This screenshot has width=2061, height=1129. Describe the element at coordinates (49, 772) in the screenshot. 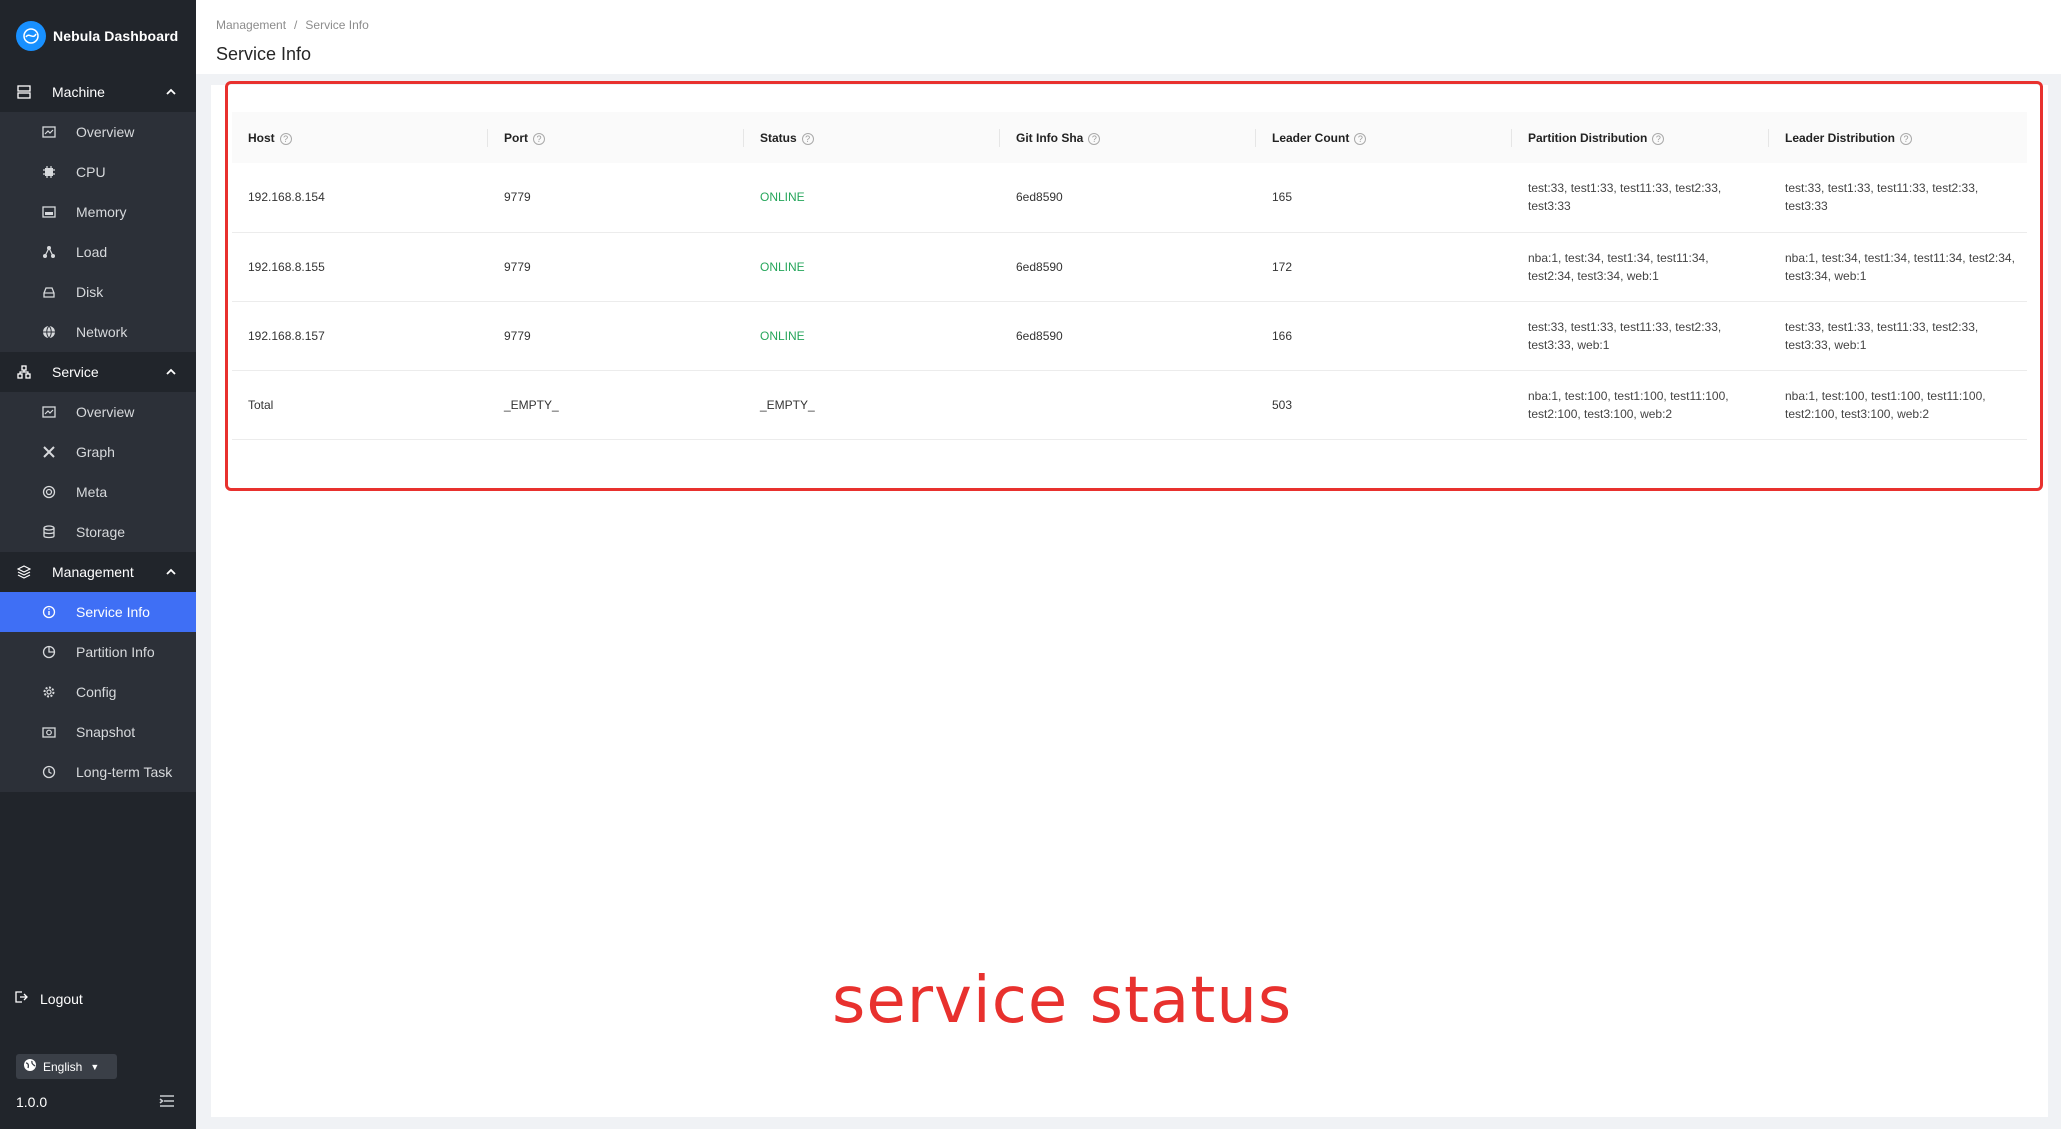

I see `clock-icon` at that location.